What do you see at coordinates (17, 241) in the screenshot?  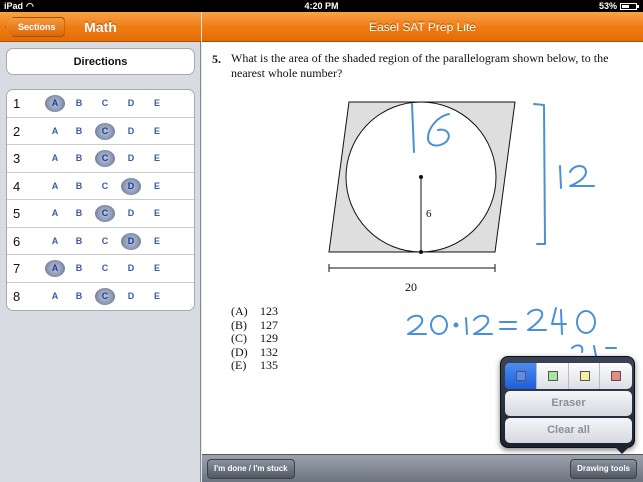 I see `question-num-label: 6` at bounding box center [17, 241].